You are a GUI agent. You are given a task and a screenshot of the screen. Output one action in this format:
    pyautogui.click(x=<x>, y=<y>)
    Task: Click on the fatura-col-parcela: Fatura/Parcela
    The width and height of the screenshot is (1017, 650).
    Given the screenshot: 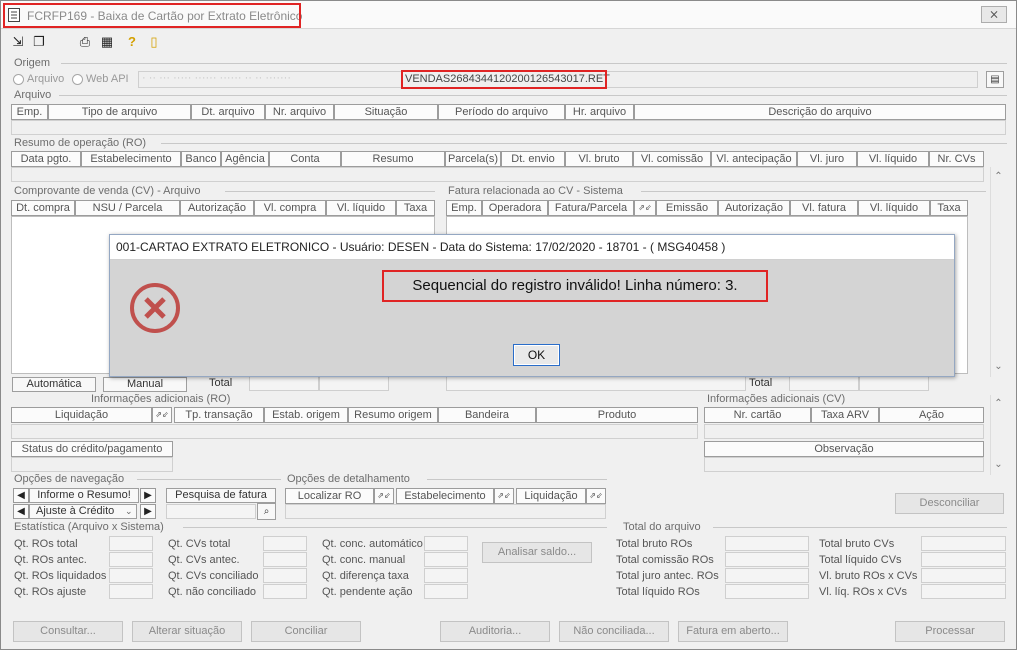 What is the action you would take?
    pyautogui.click(x=591, y=208)
    